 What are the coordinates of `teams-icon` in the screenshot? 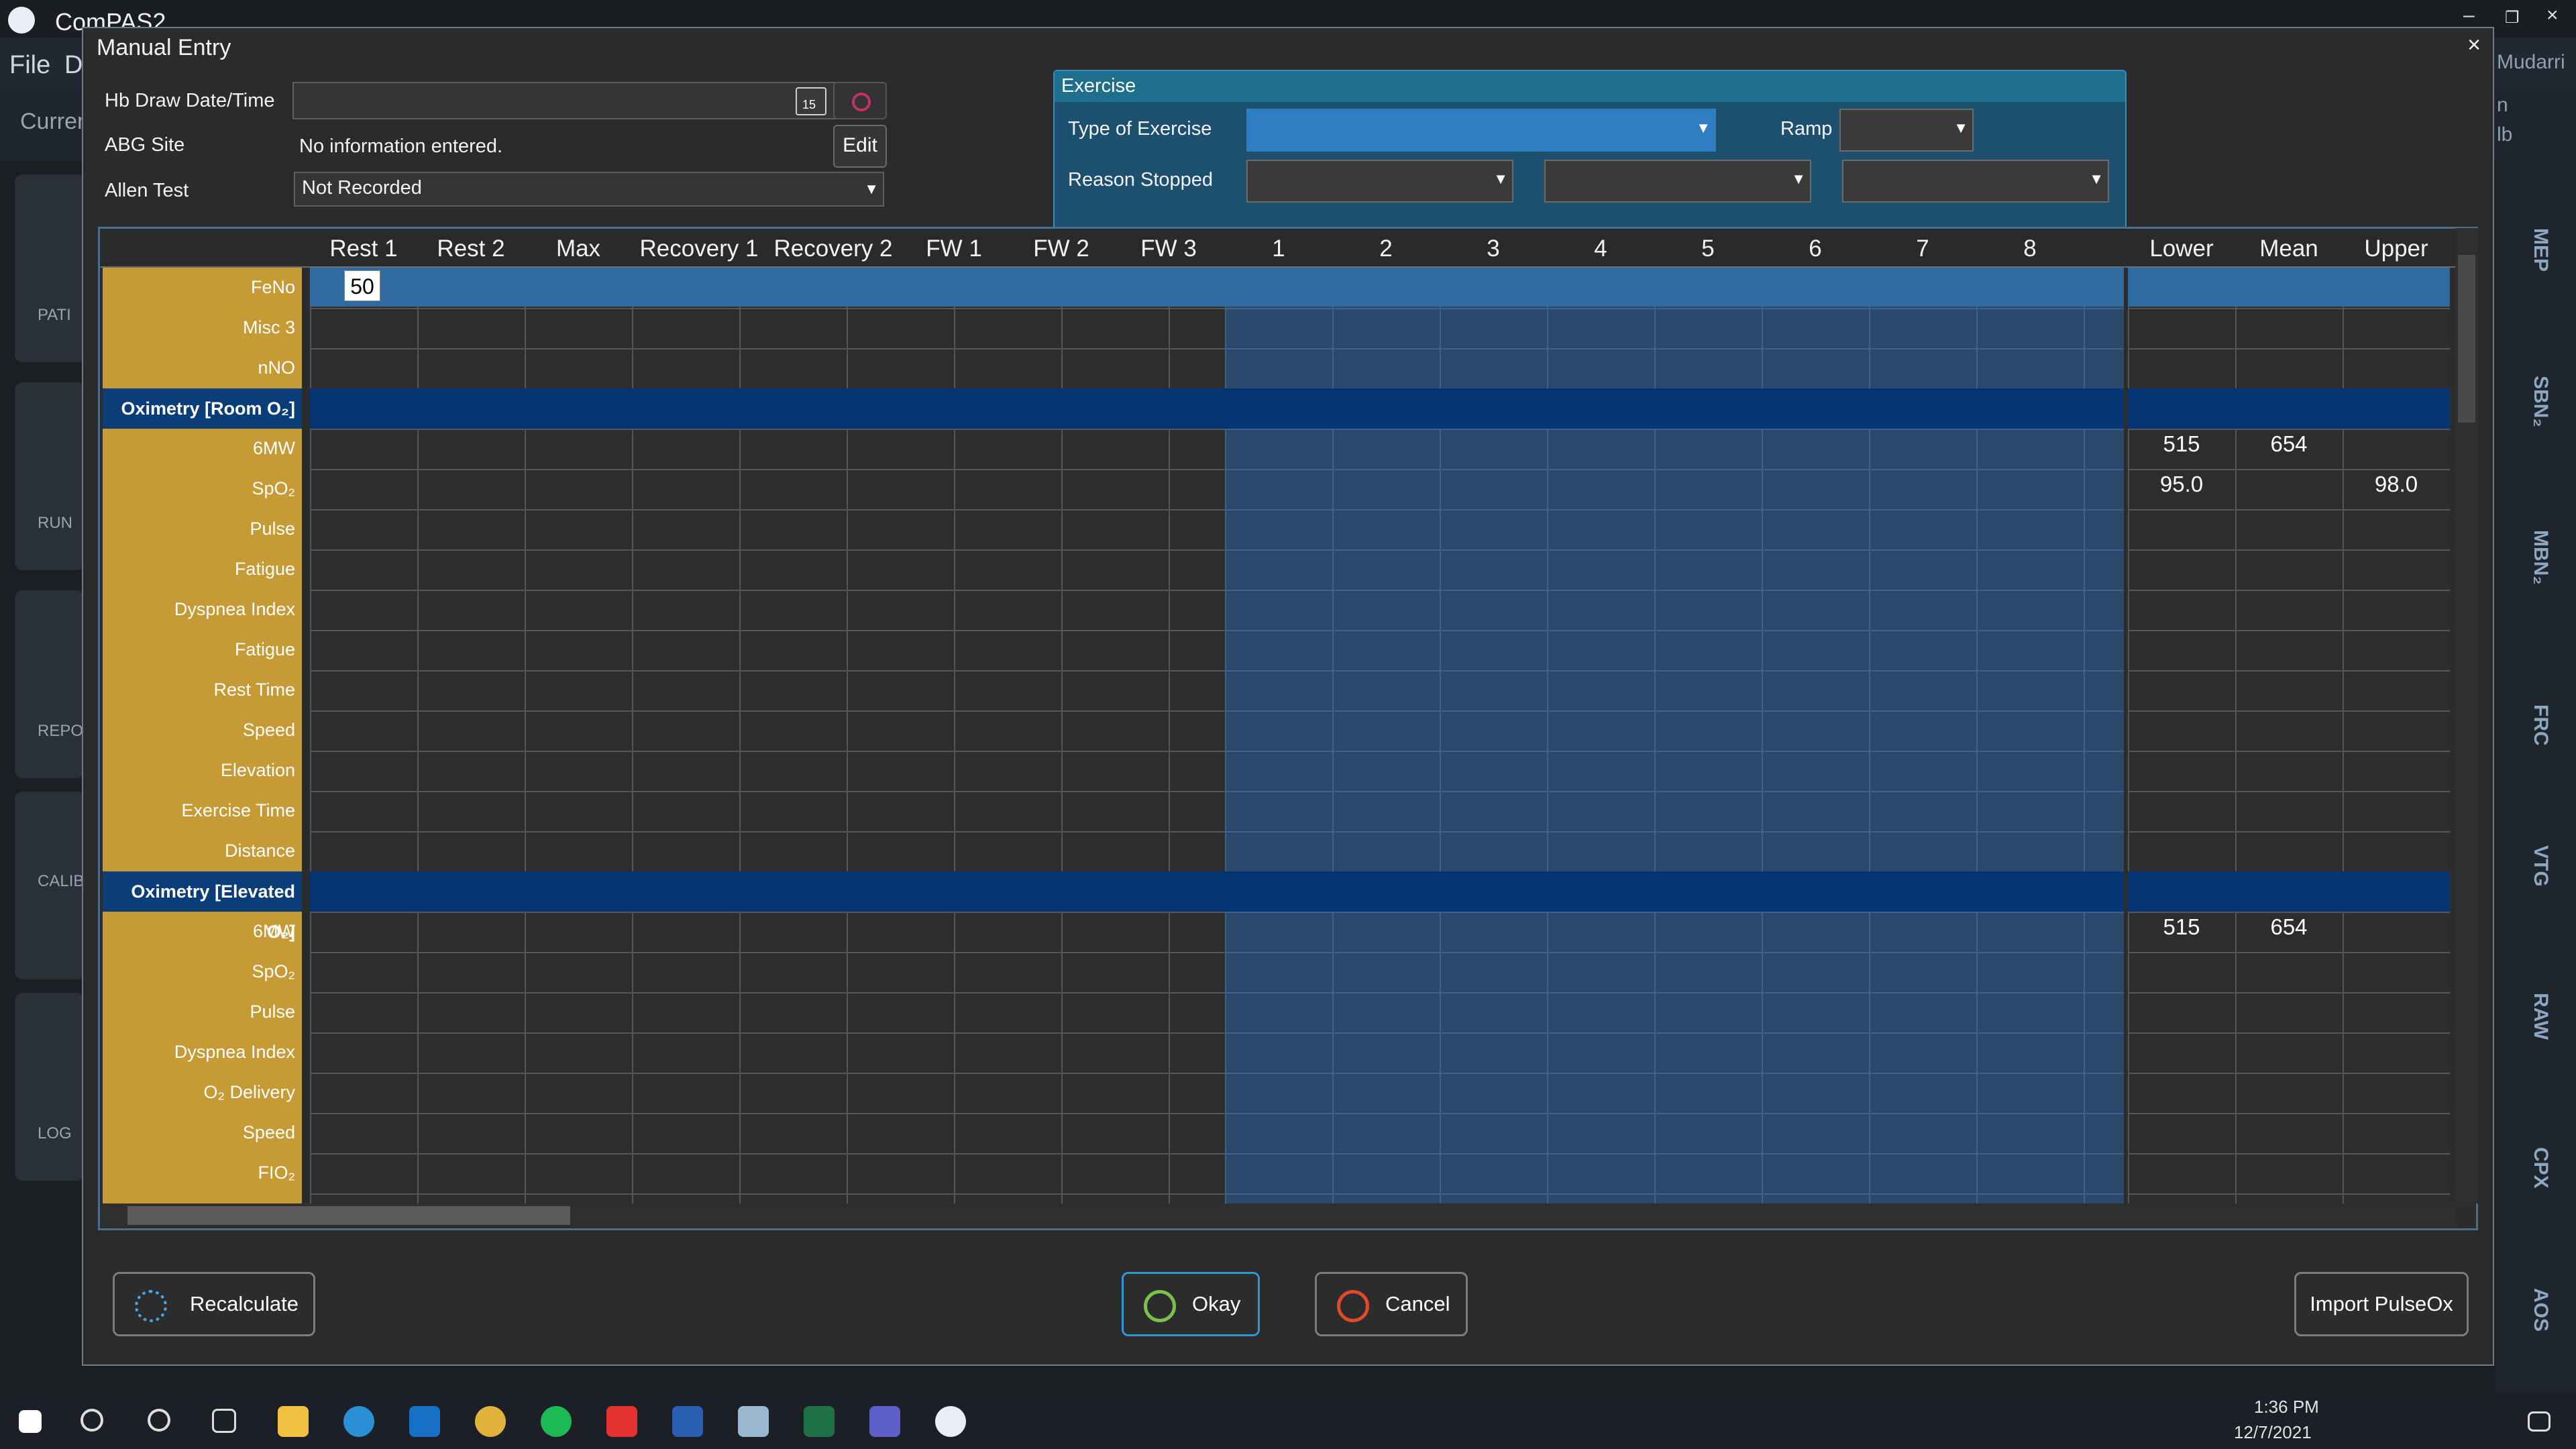 It's located at (884, 1421).